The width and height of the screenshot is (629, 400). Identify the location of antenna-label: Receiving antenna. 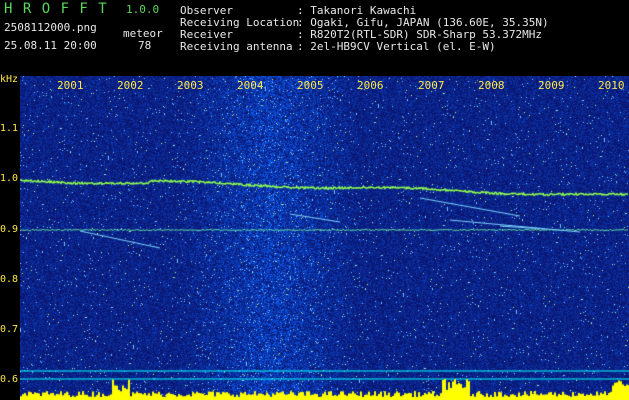
(236, 46).